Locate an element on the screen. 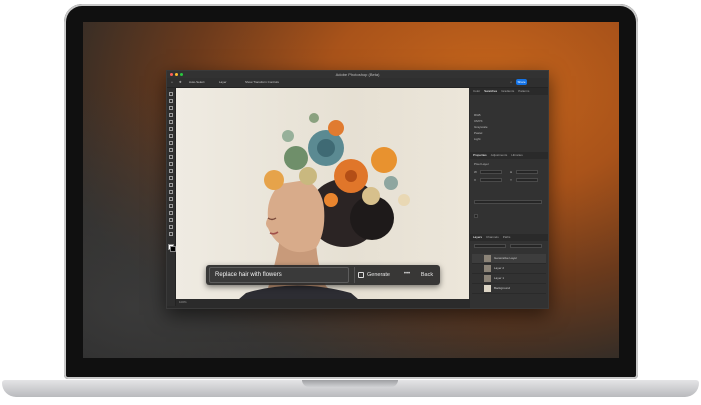 The height and width of the screenshot is (405, 701). prop-label-h: H is located at coordinates (511, 172).